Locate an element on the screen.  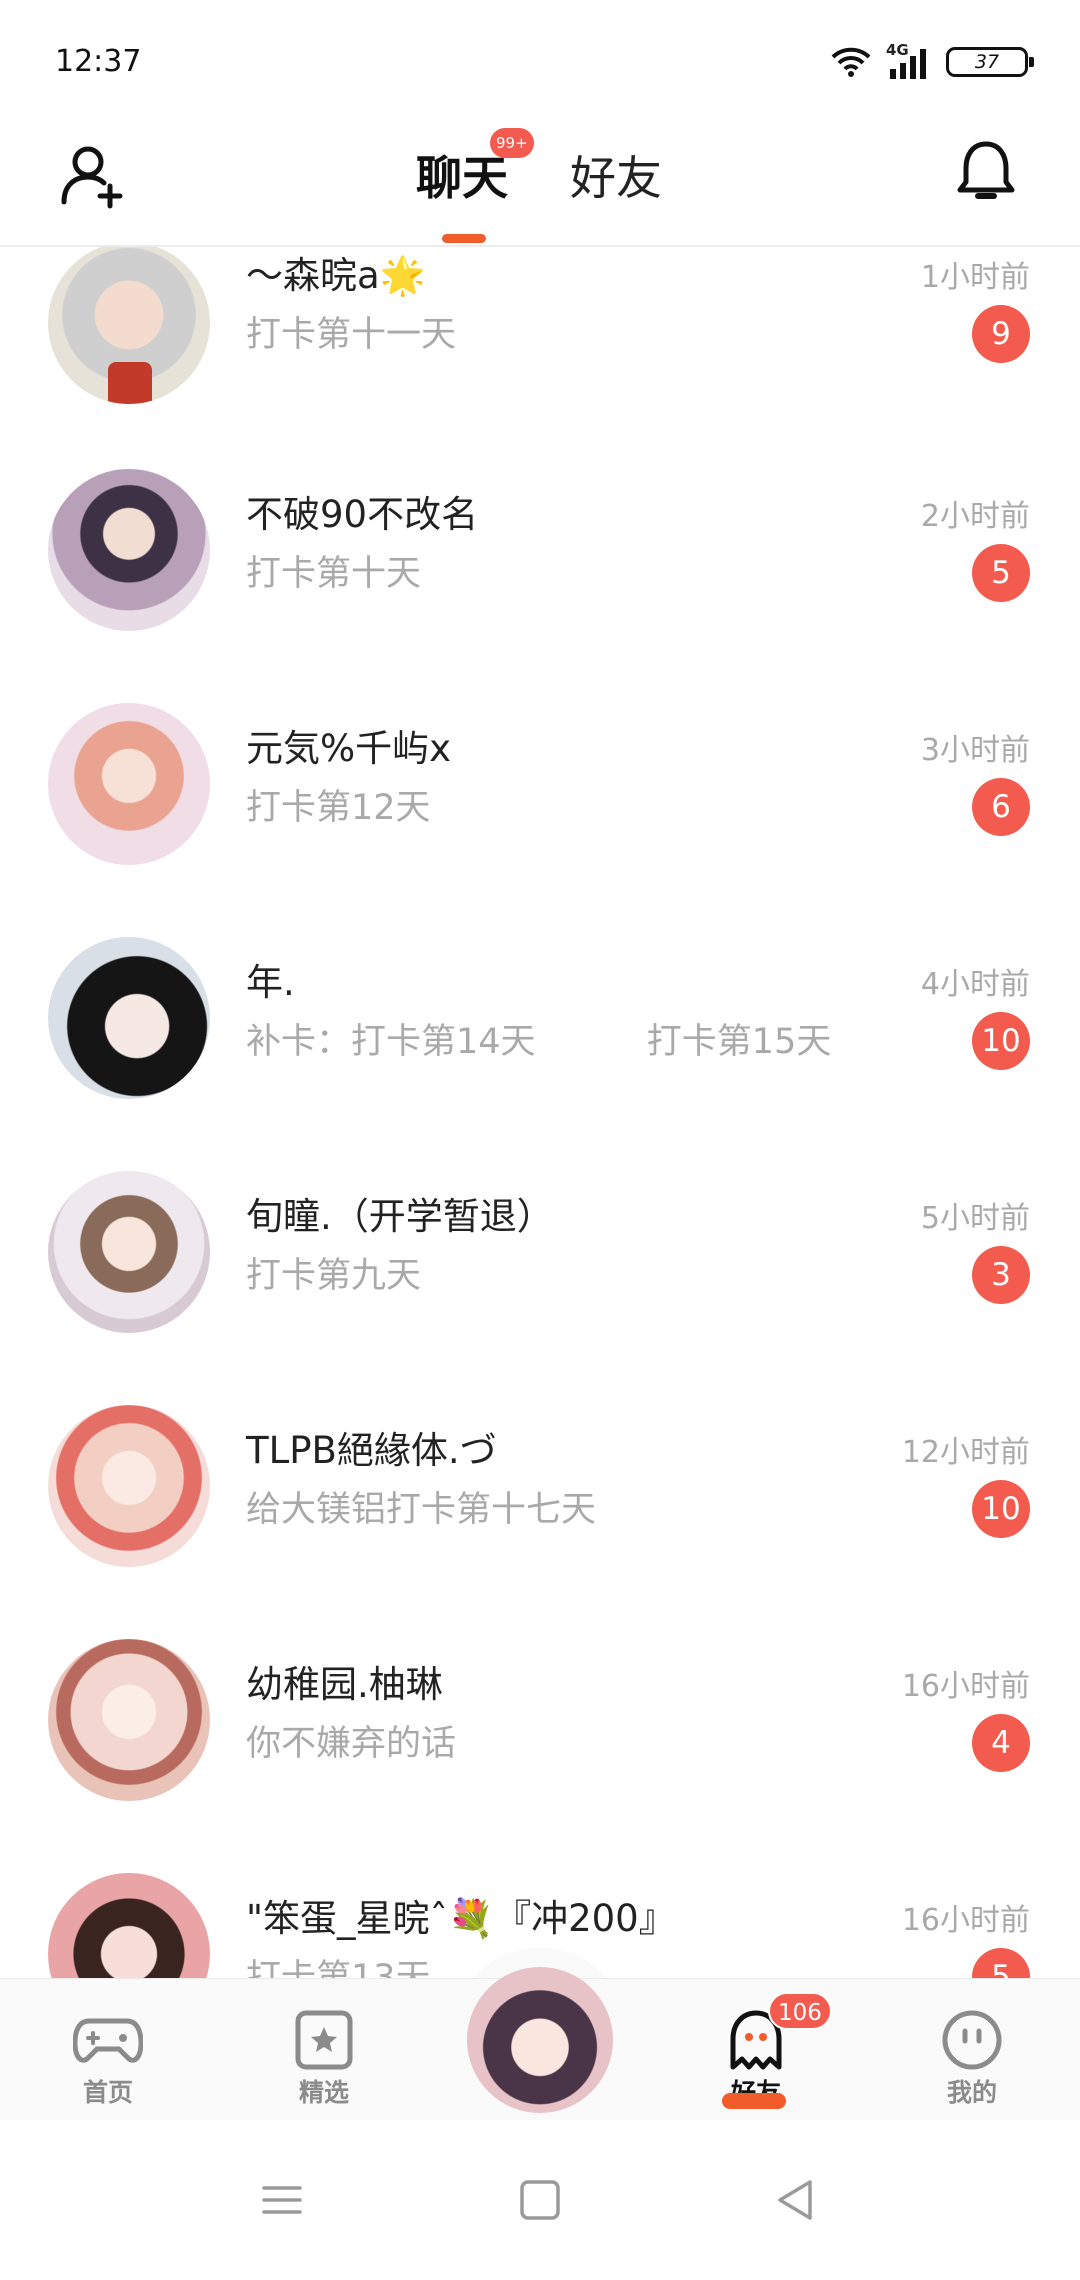
chat-item: ～森晥a🌟 打卡第十一天 1小时前 9 is located at coordinates (540, 358).